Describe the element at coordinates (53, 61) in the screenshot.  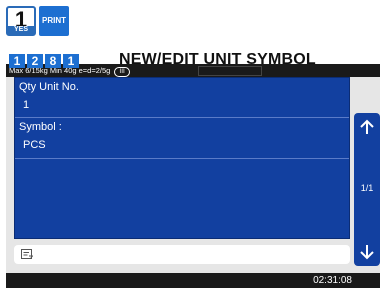
I see `menu-code-digit: 8` at that location.